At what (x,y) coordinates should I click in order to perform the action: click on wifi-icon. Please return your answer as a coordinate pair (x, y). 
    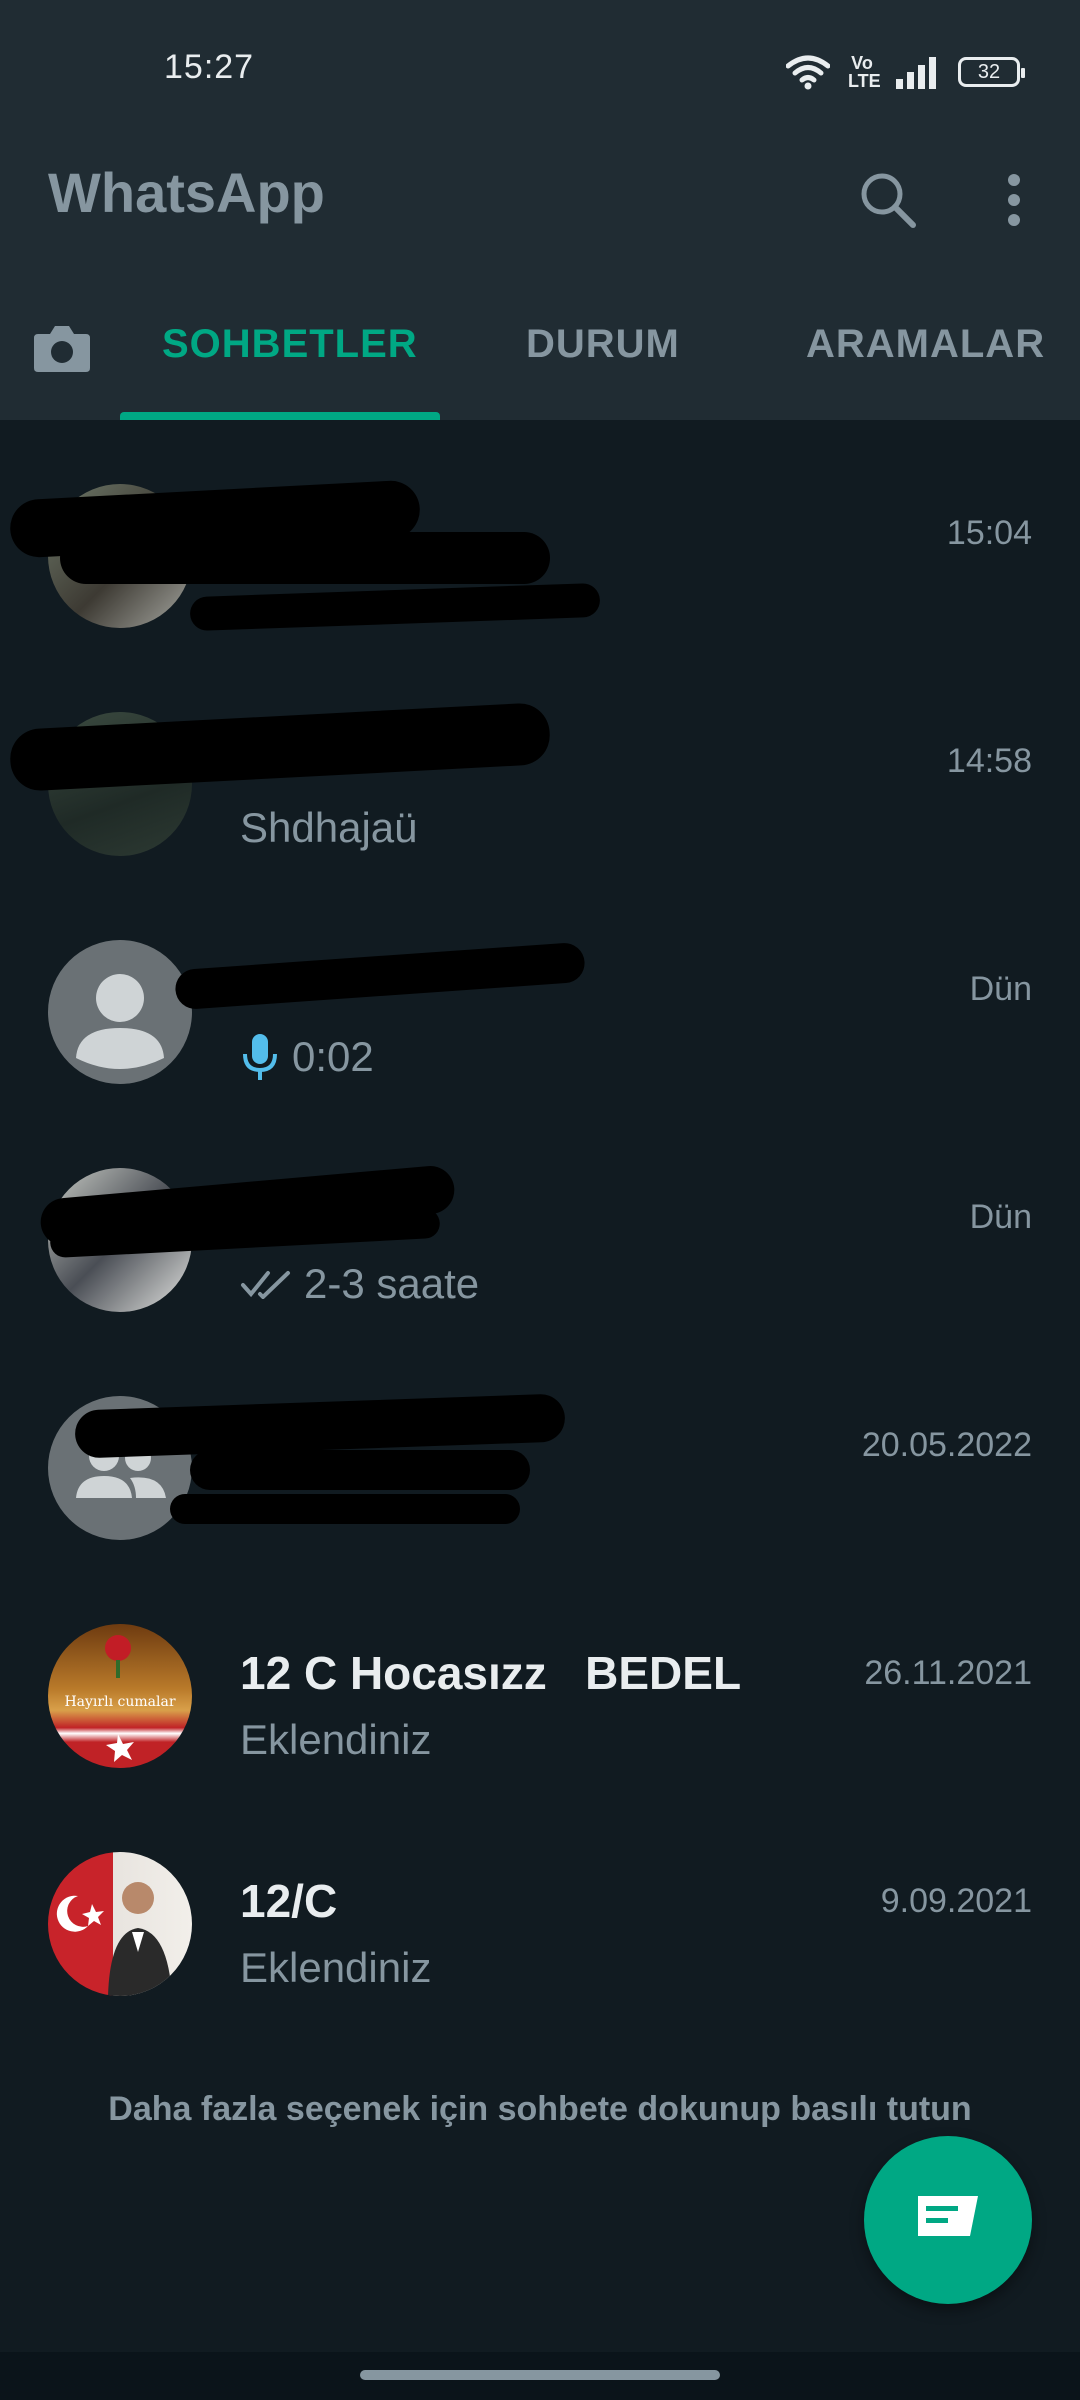
    Looking at the image, I should click on (808, 72).